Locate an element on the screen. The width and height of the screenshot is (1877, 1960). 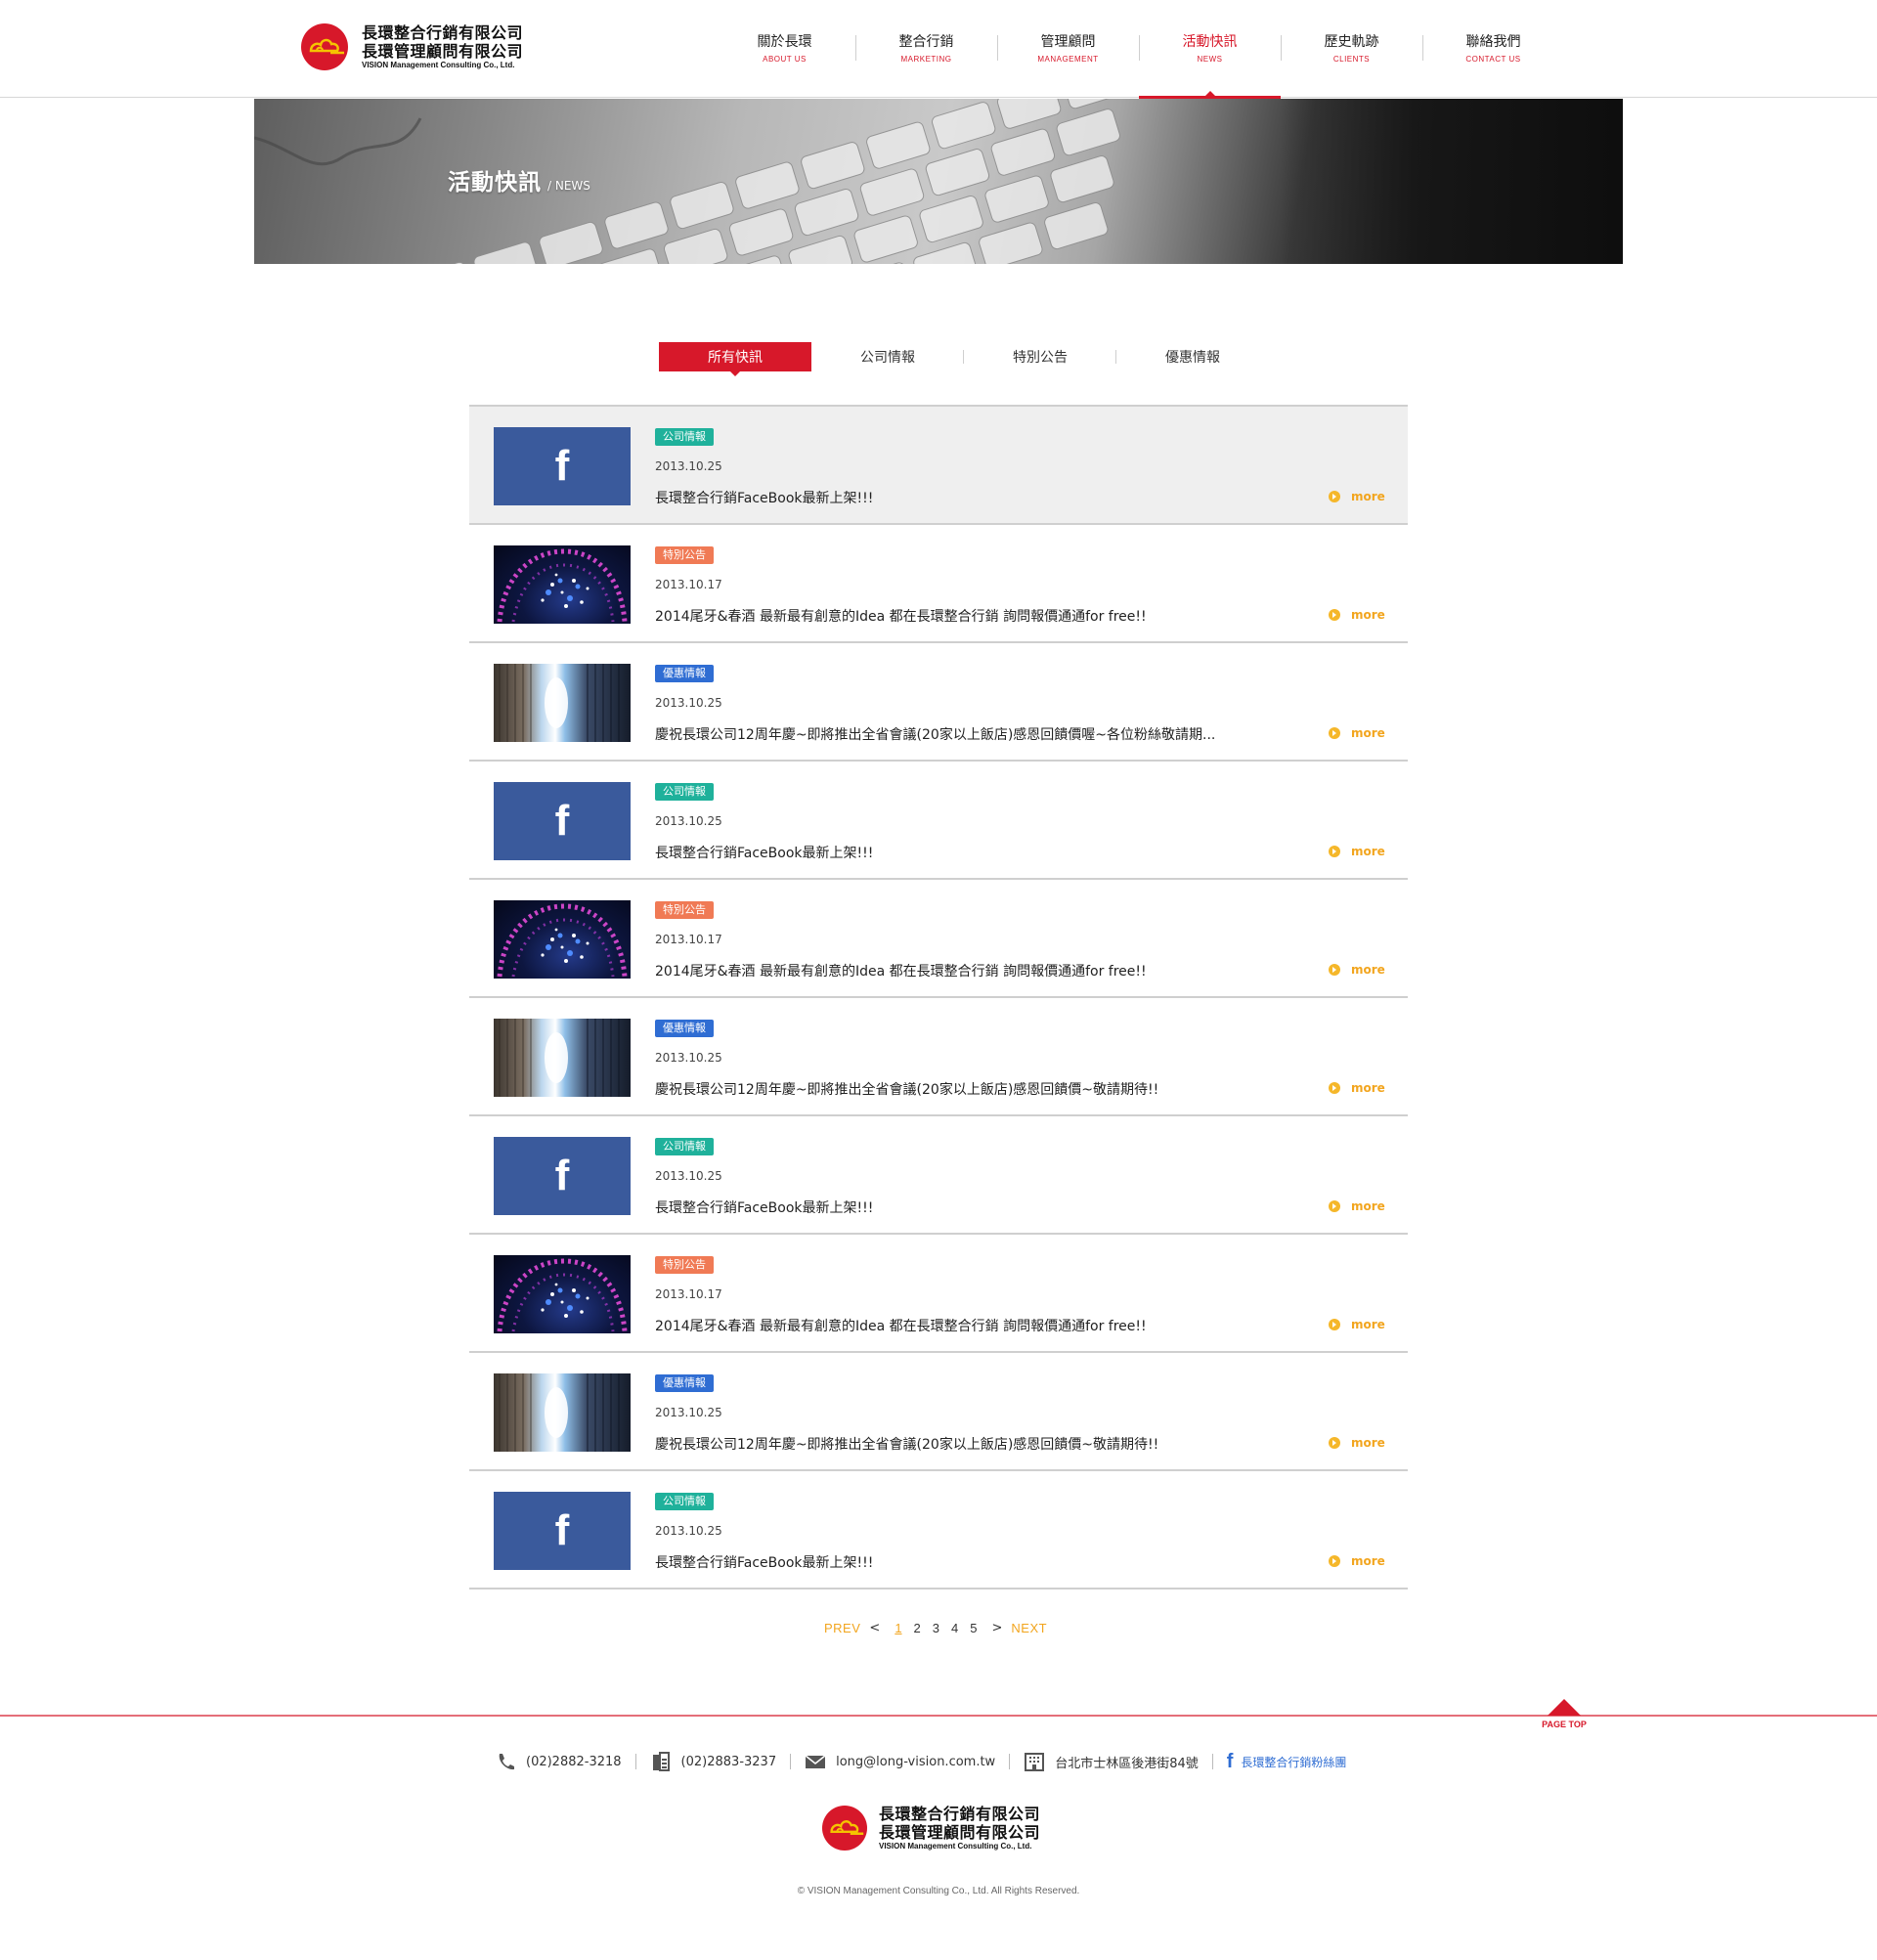
logo-company-name-2: 長環管理顧問有限公司 is located at coordinates (443, 52).